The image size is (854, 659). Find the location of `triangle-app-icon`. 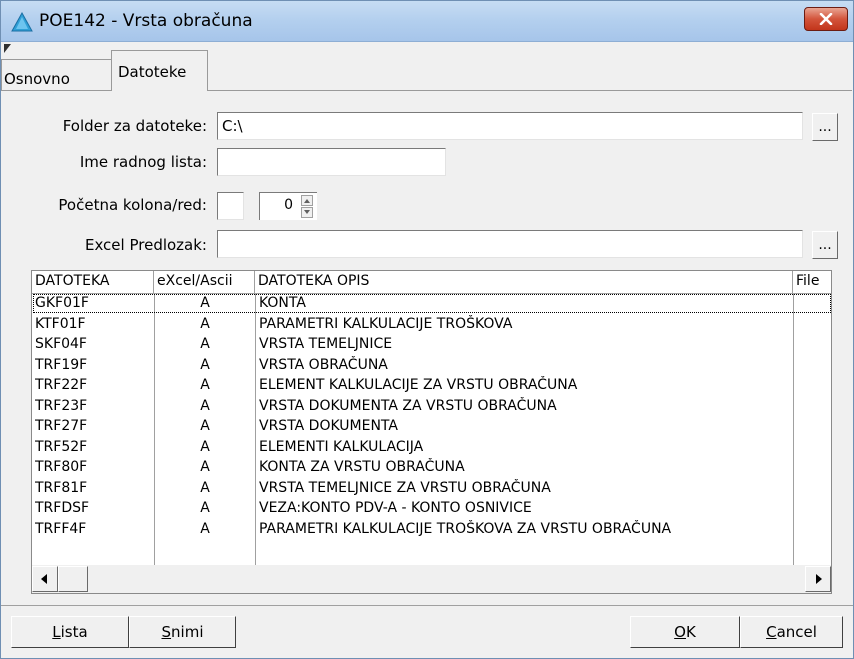

triangle-app-icon is located at coordinates (22, 22).